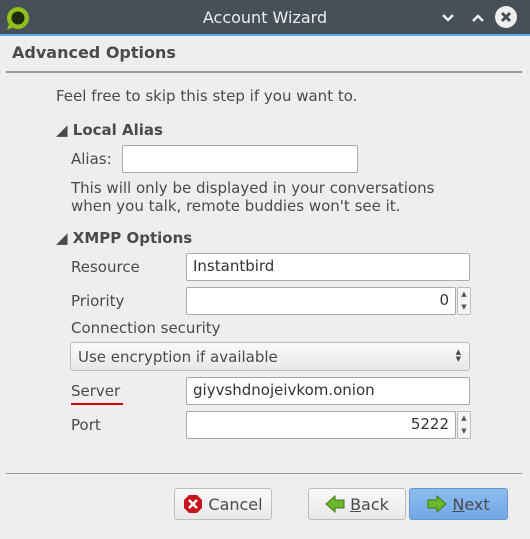 Image resolution: width=530 pixels, height=539 pixels. I want to click on port-label: Port, so click(86, 425).